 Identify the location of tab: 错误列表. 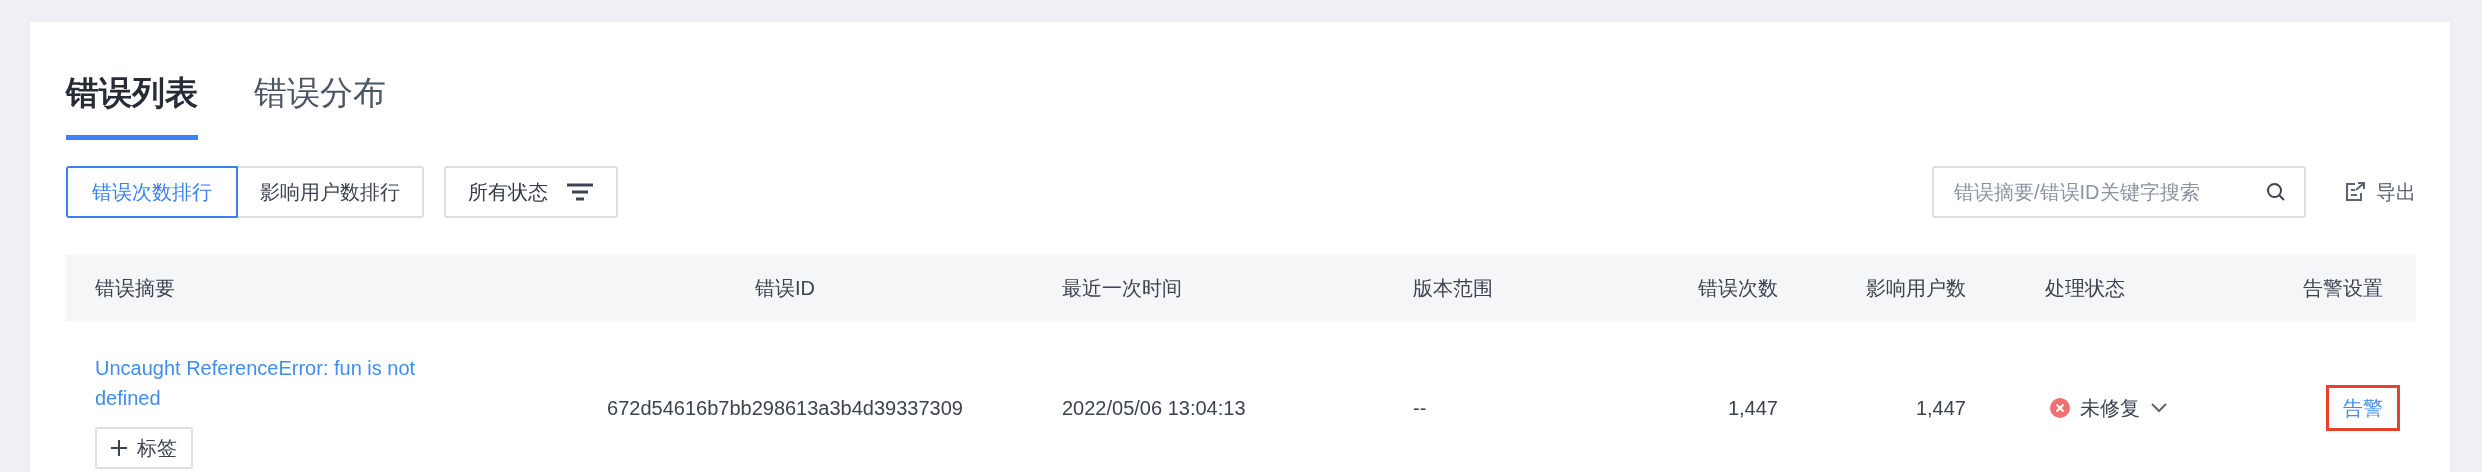
(132, 95).